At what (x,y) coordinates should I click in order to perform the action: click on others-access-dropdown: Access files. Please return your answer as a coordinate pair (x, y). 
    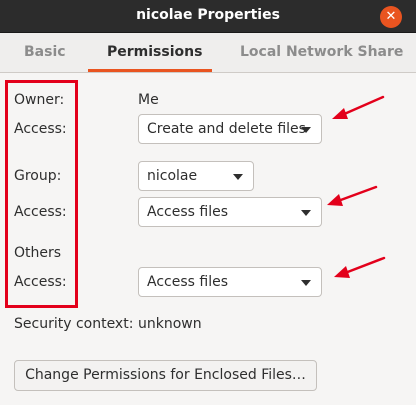
    Looking at the image, I should click on (230, 282).